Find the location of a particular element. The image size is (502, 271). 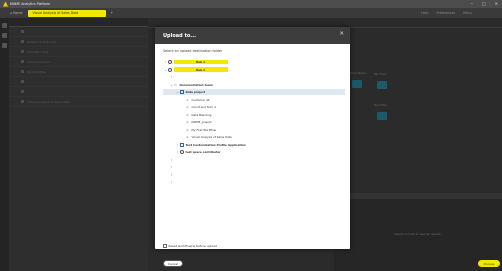

reset-checkbox-label: Reset workflow(s) before upload is located at coordinates (192, 246).